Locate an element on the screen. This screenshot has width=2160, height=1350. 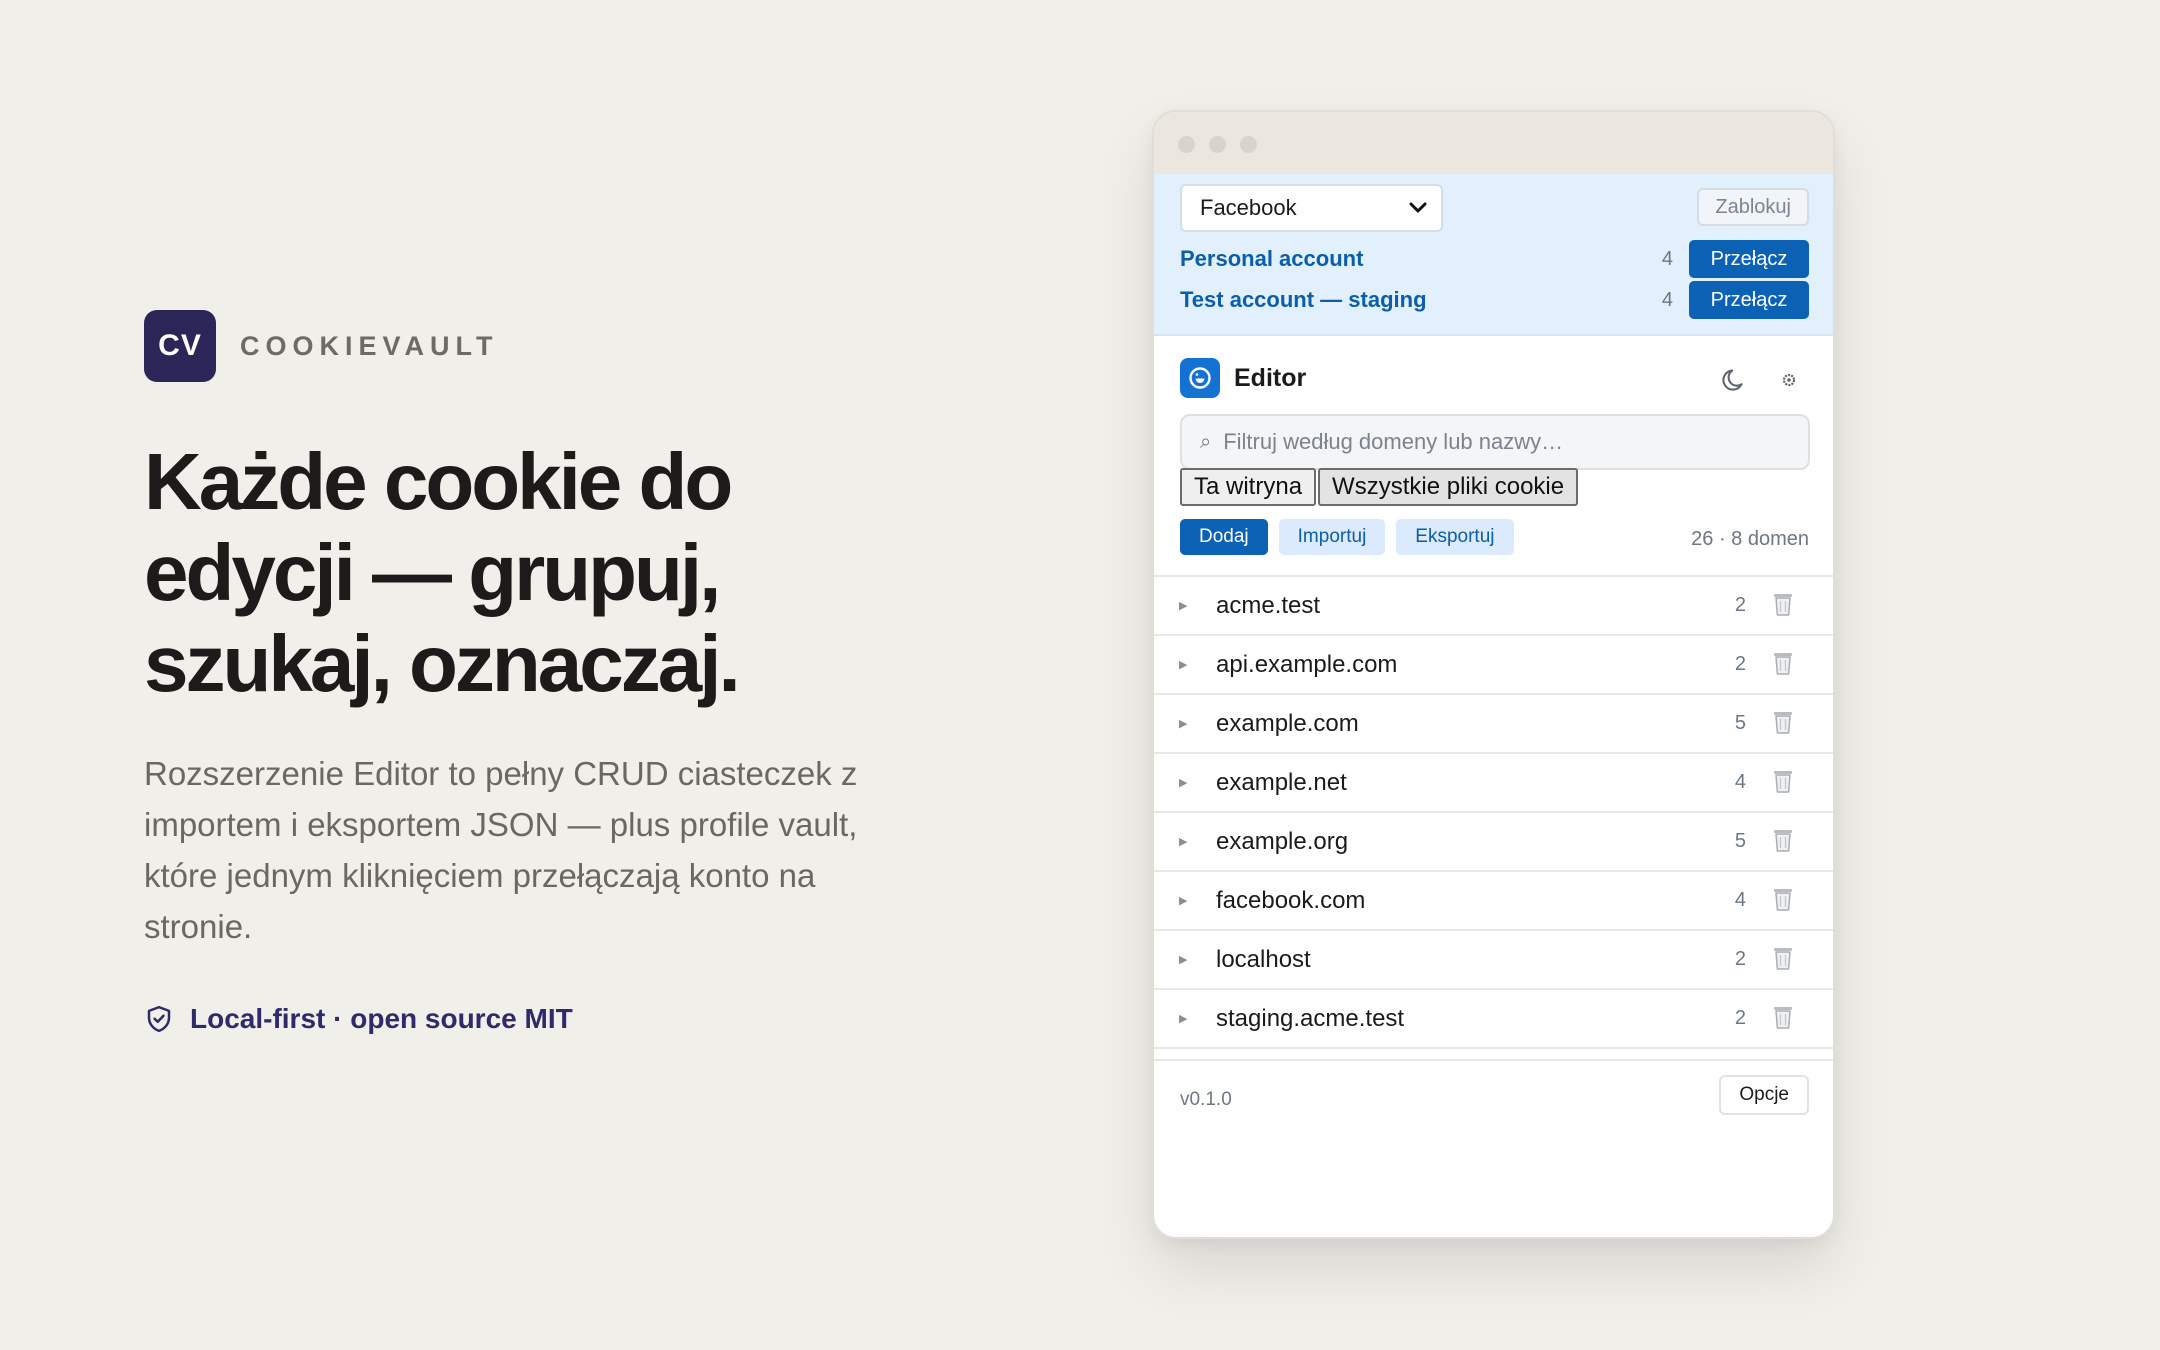
shield-check-icon is located at coordinates (159, 1019).